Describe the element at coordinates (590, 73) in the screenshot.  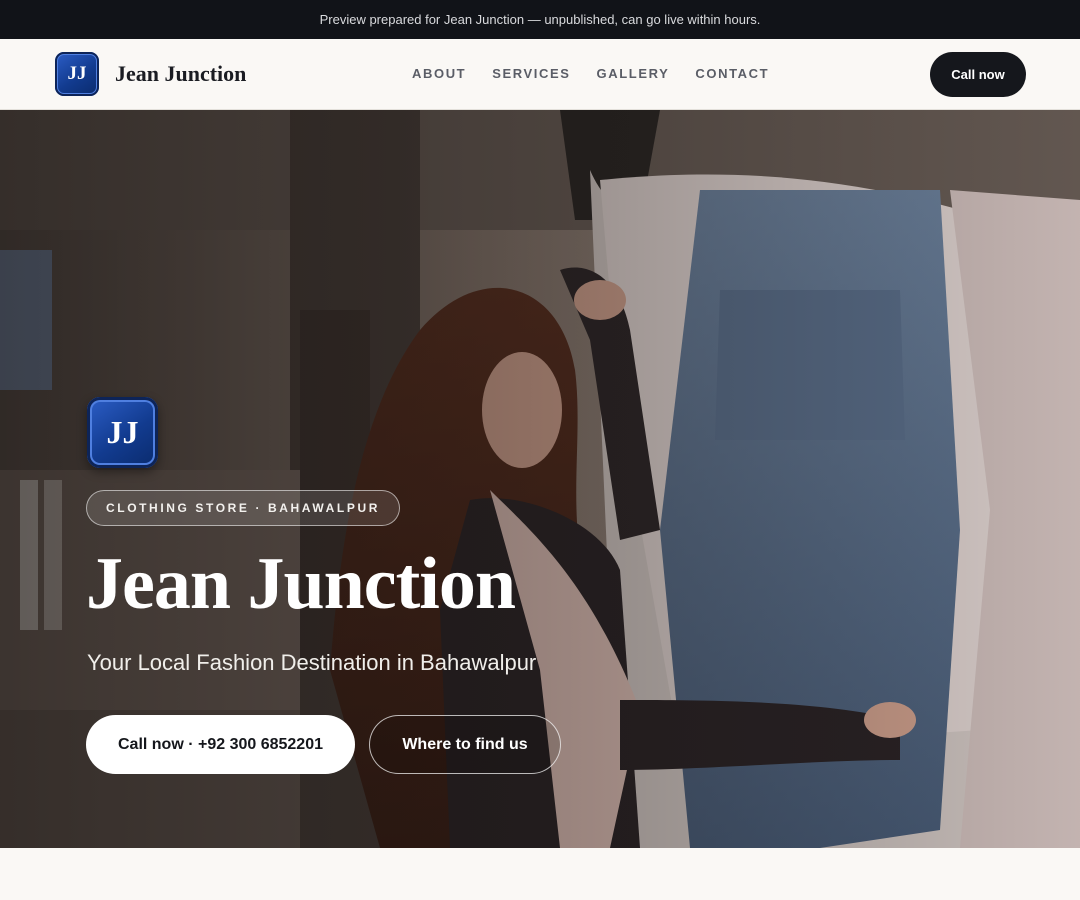
I see `main-nav: ABOUT SERVICES GALLERY CONTACT` at that location.